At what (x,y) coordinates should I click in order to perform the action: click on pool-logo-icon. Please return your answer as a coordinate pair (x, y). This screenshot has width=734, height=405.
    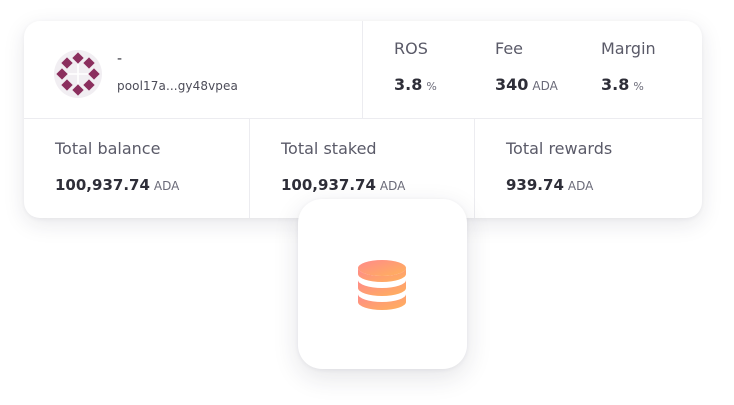
    Looking at the image, I should click on (78, 74).